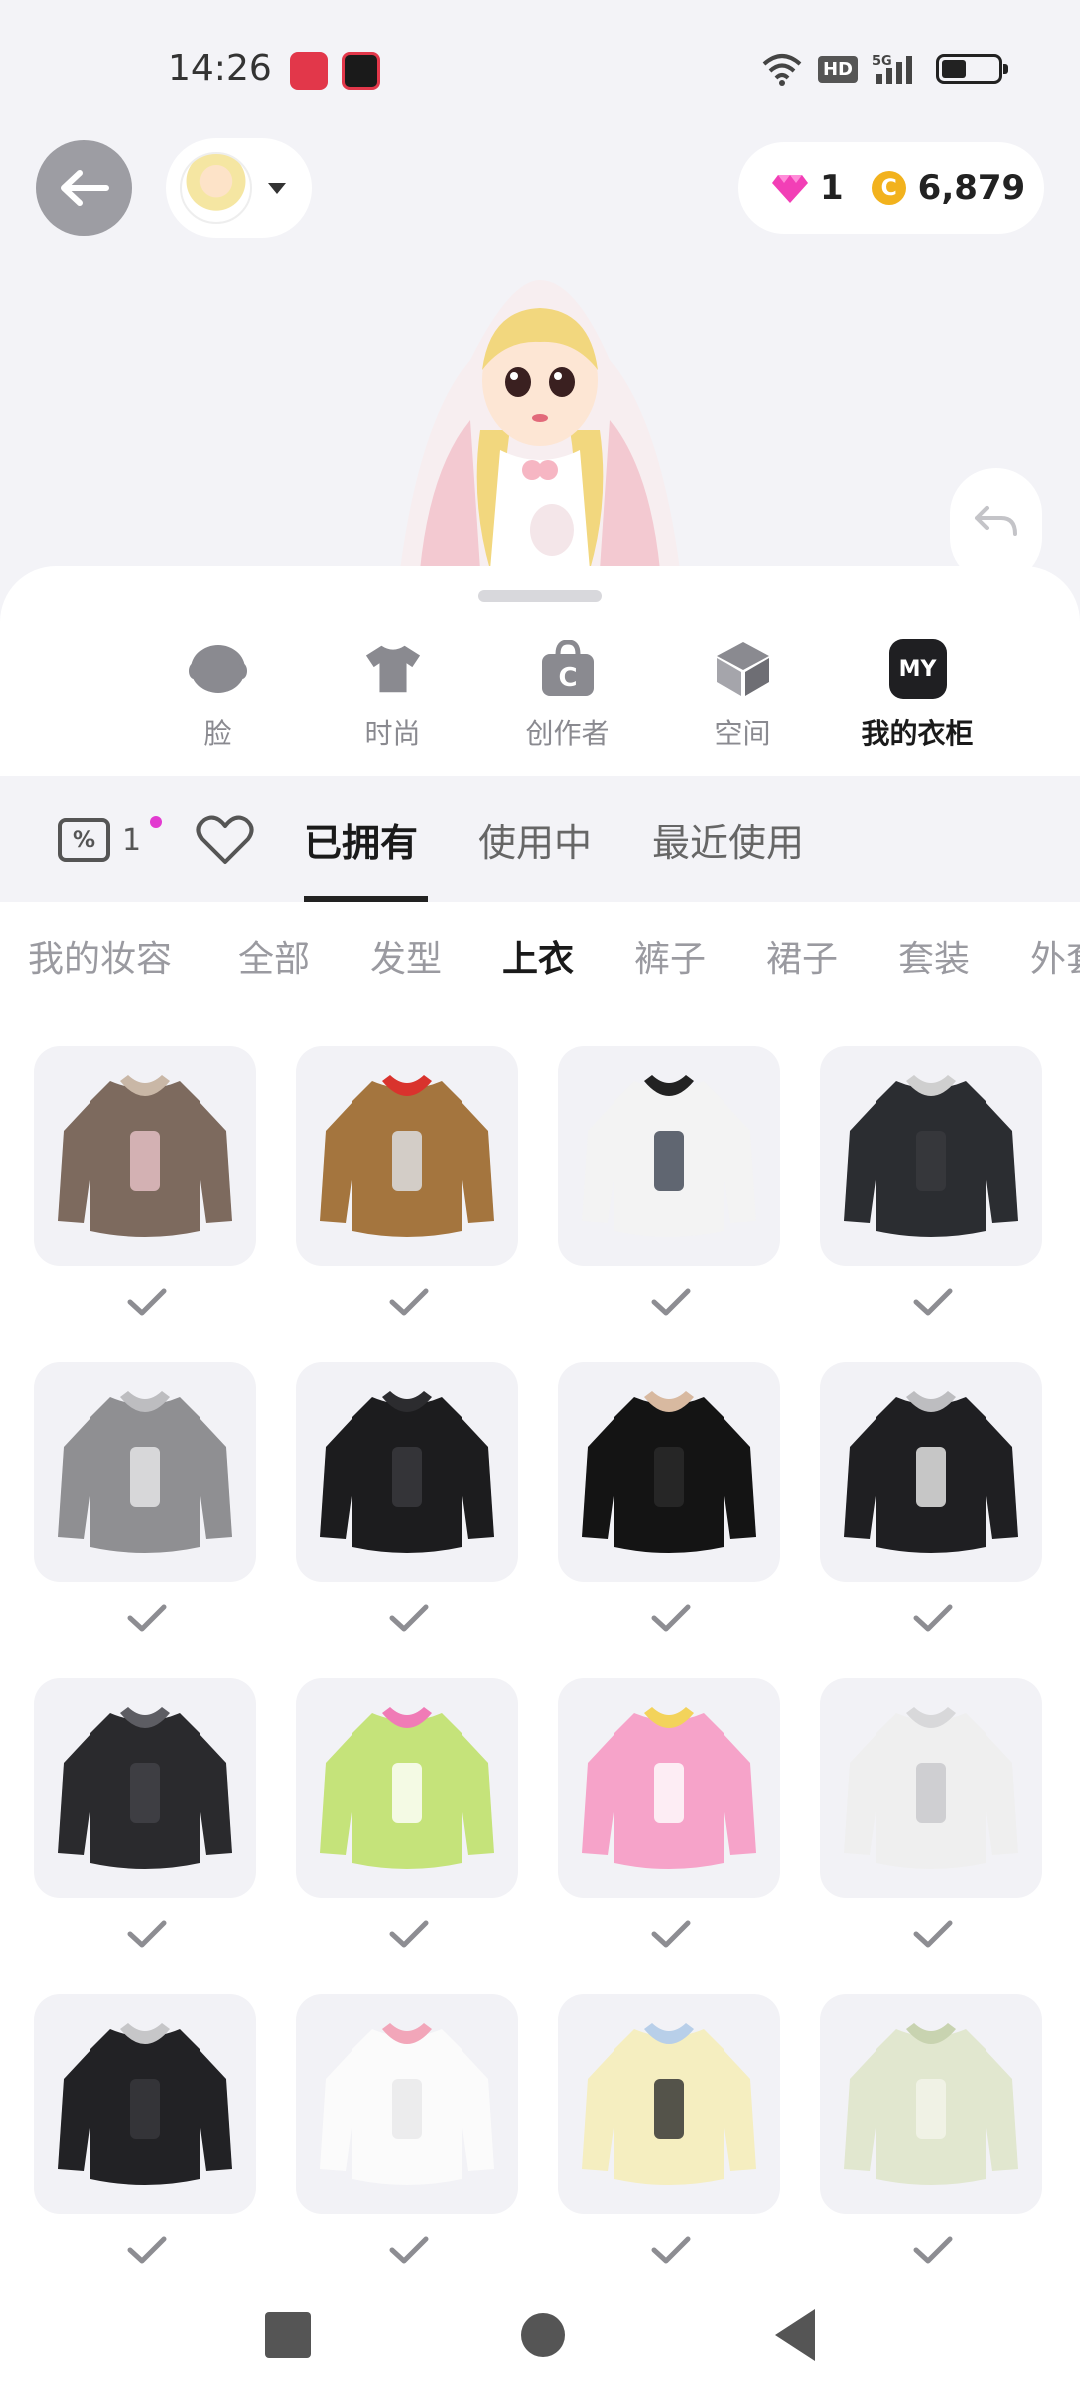  I want to click on creator-bag-icon: C, so click(568, 669).